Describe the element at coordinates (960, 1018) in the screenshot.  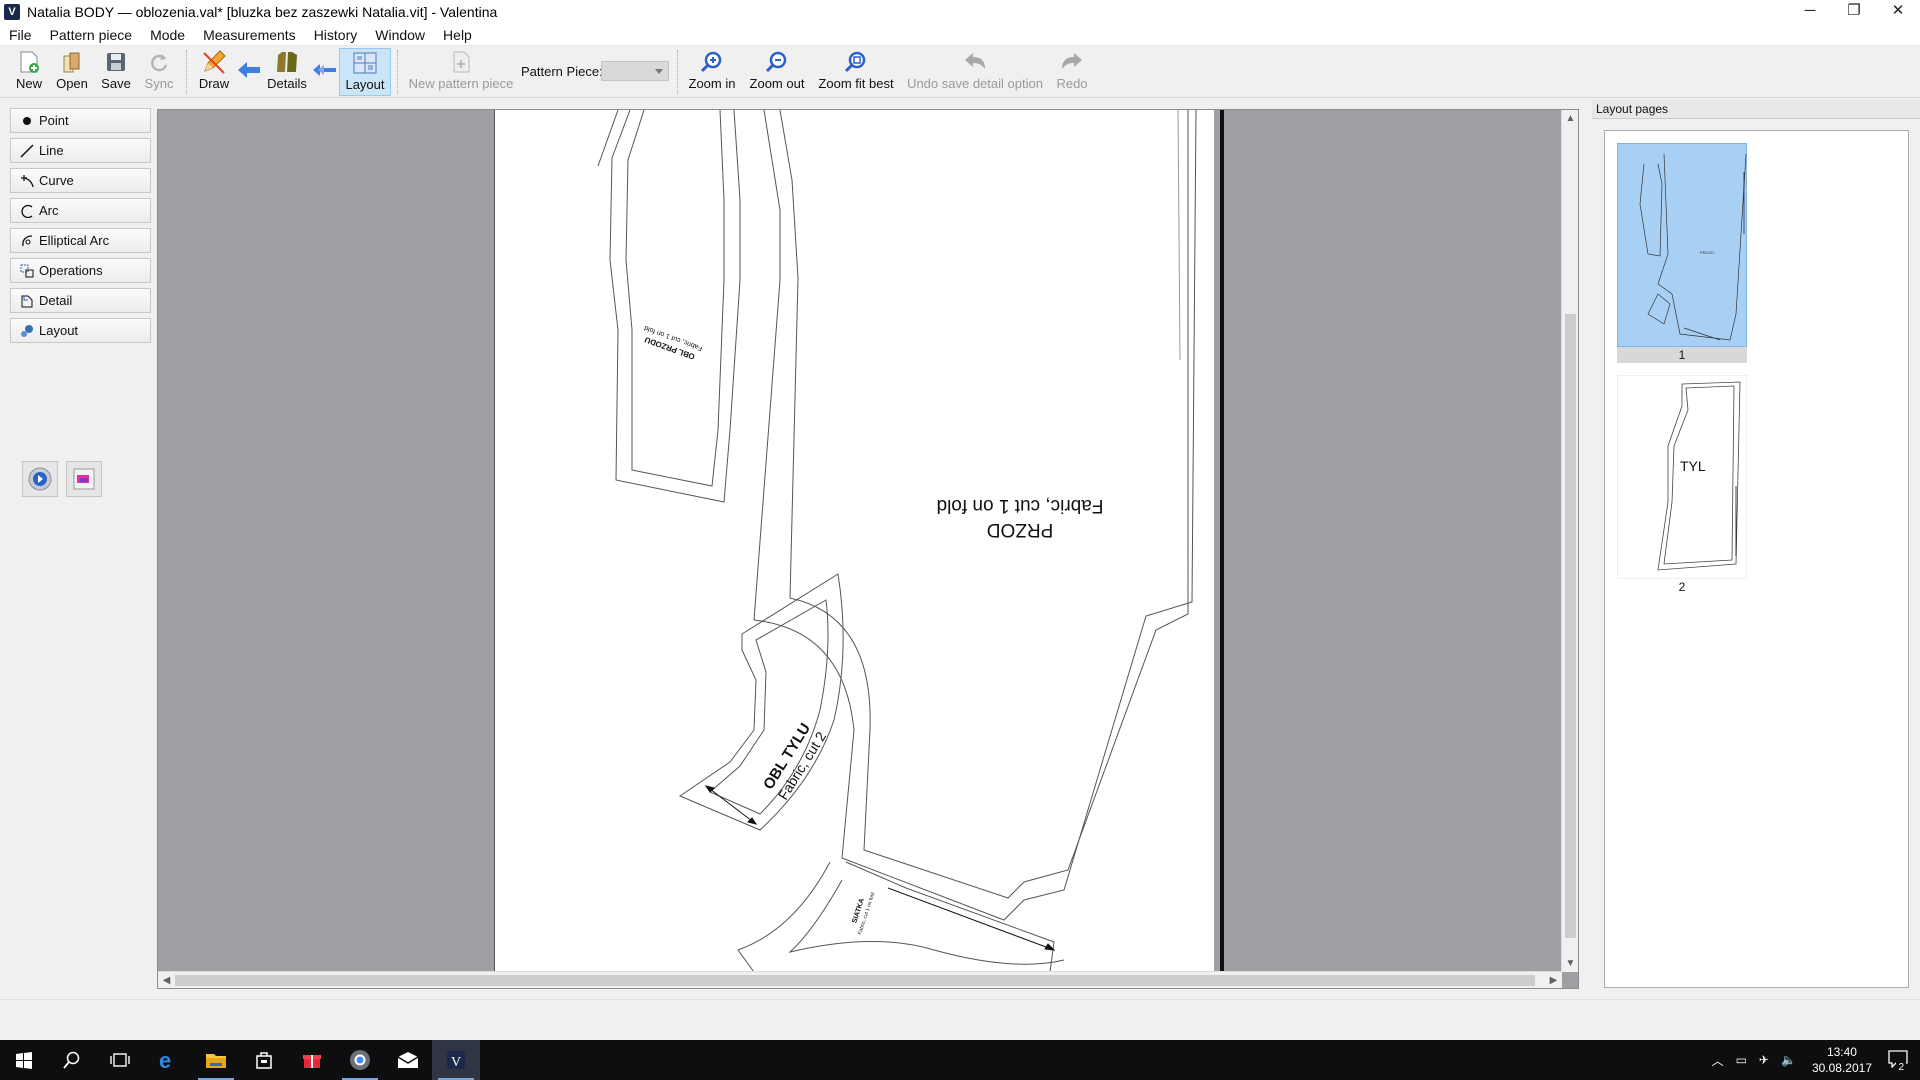
I see `status-bar` at that location.